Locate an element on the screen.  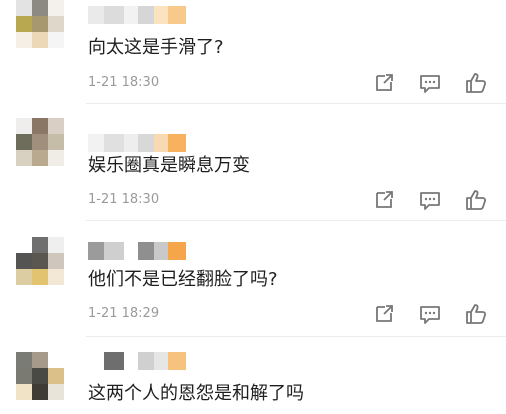
comment-time: 1-21 18:29 is located at coordinates (124, 313).